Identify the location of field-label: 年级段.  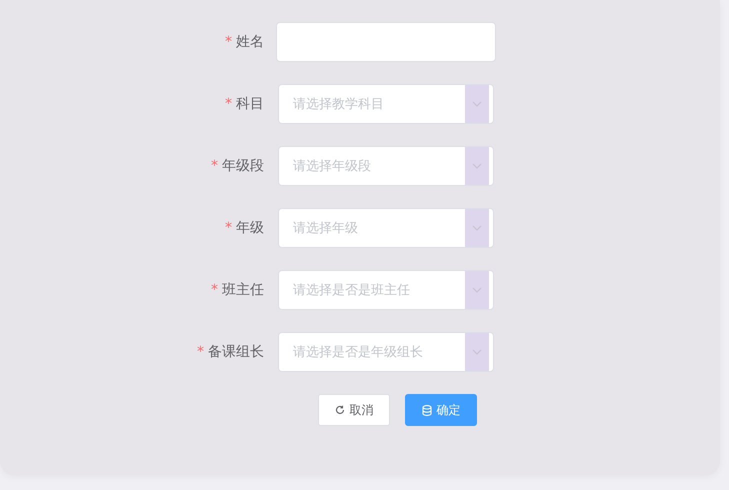
(243, 166).